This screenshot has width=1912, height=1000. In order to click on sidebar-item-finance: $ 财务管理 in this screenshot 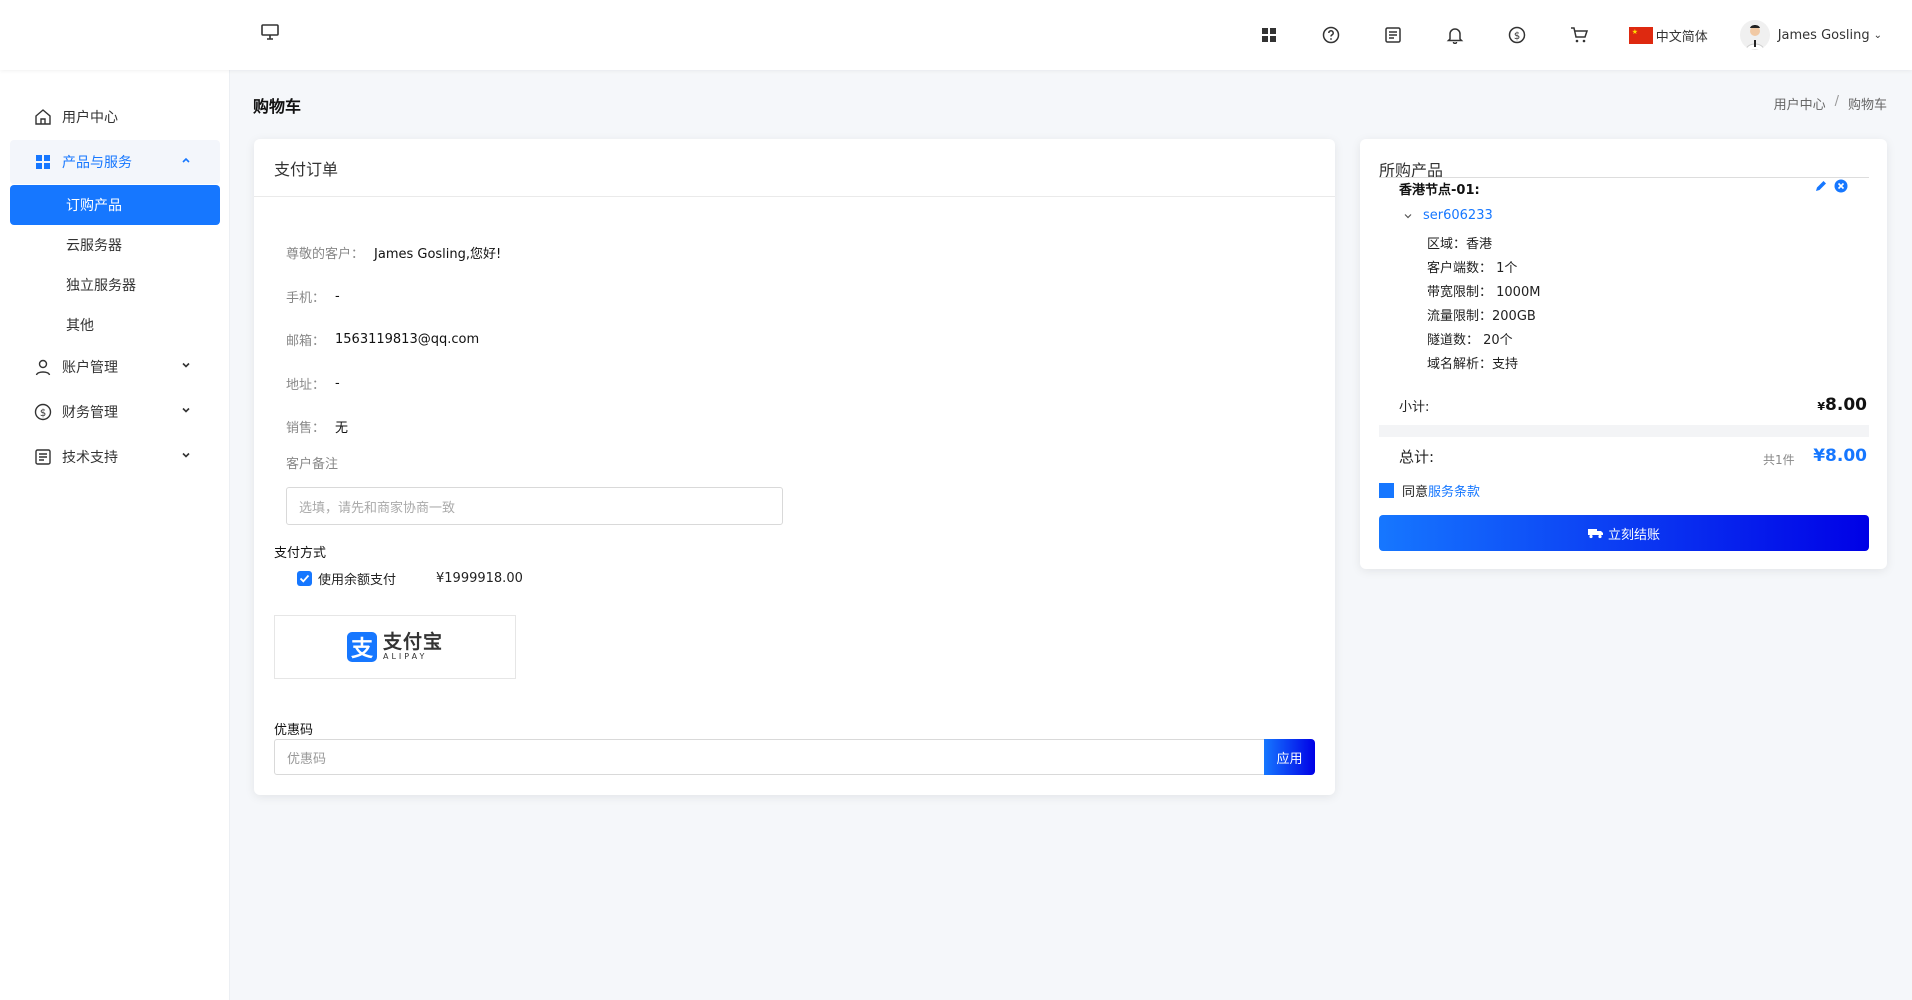, I will do `click(115, 412)`.